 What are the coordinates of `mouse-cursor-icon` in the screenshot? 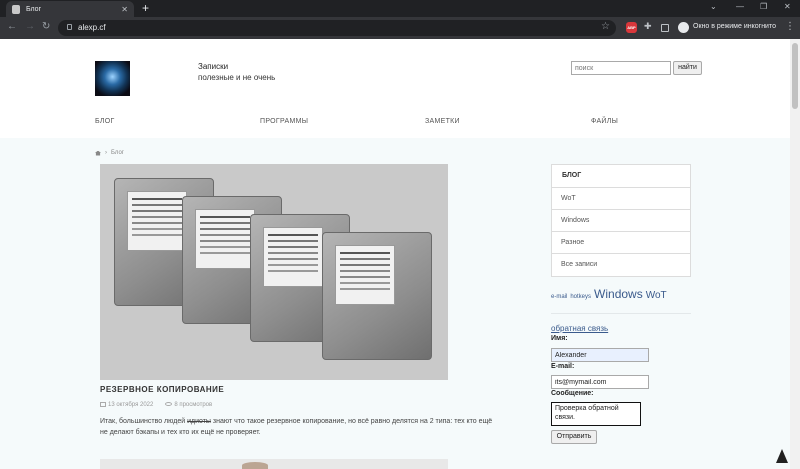 It's located at (782, 456).